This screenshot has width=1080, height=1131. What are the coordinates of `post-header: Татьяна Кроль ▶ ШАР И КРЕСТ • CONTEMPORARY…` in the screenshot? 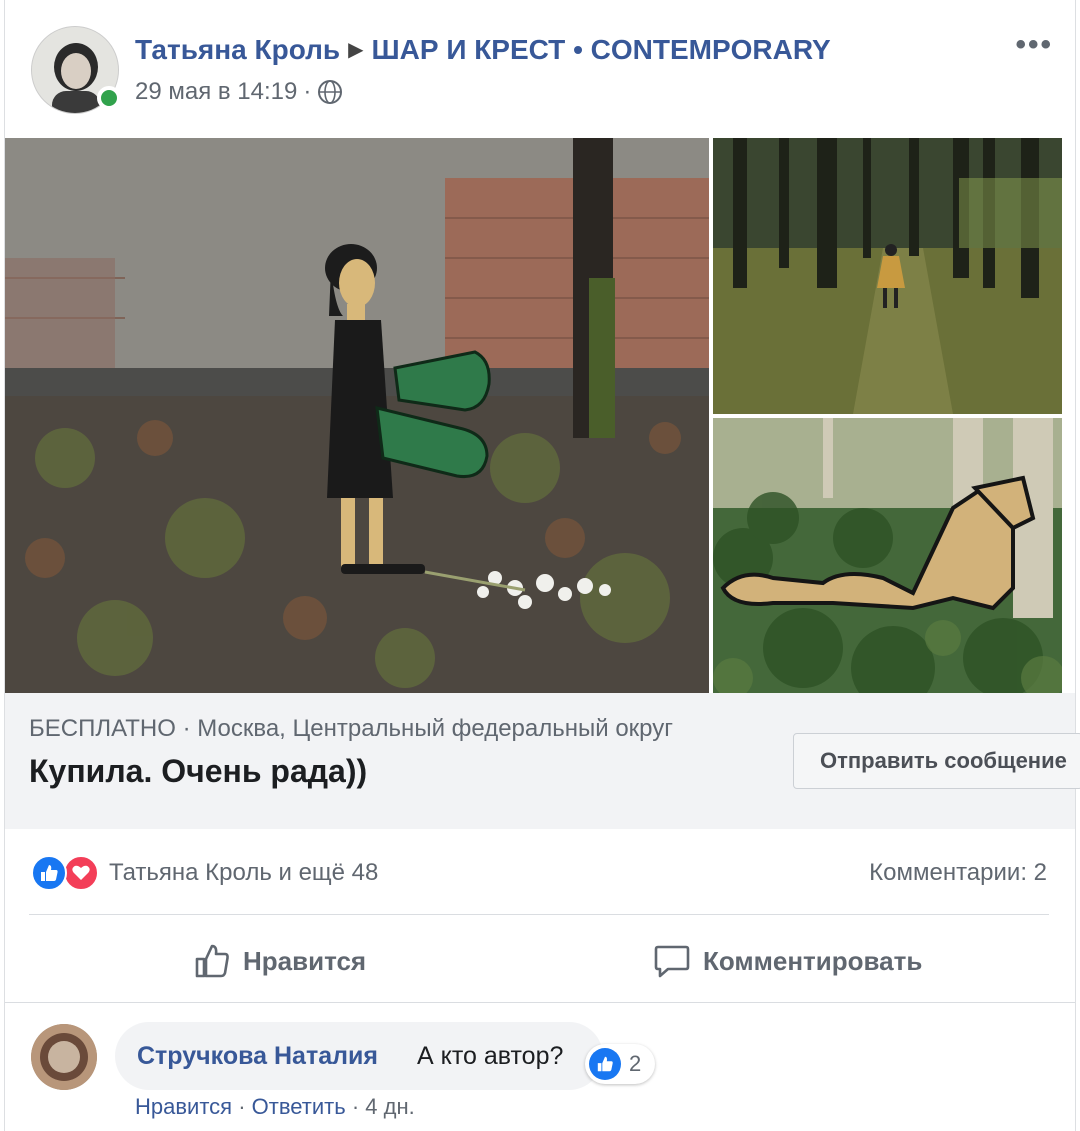 It's located at (540, 69).